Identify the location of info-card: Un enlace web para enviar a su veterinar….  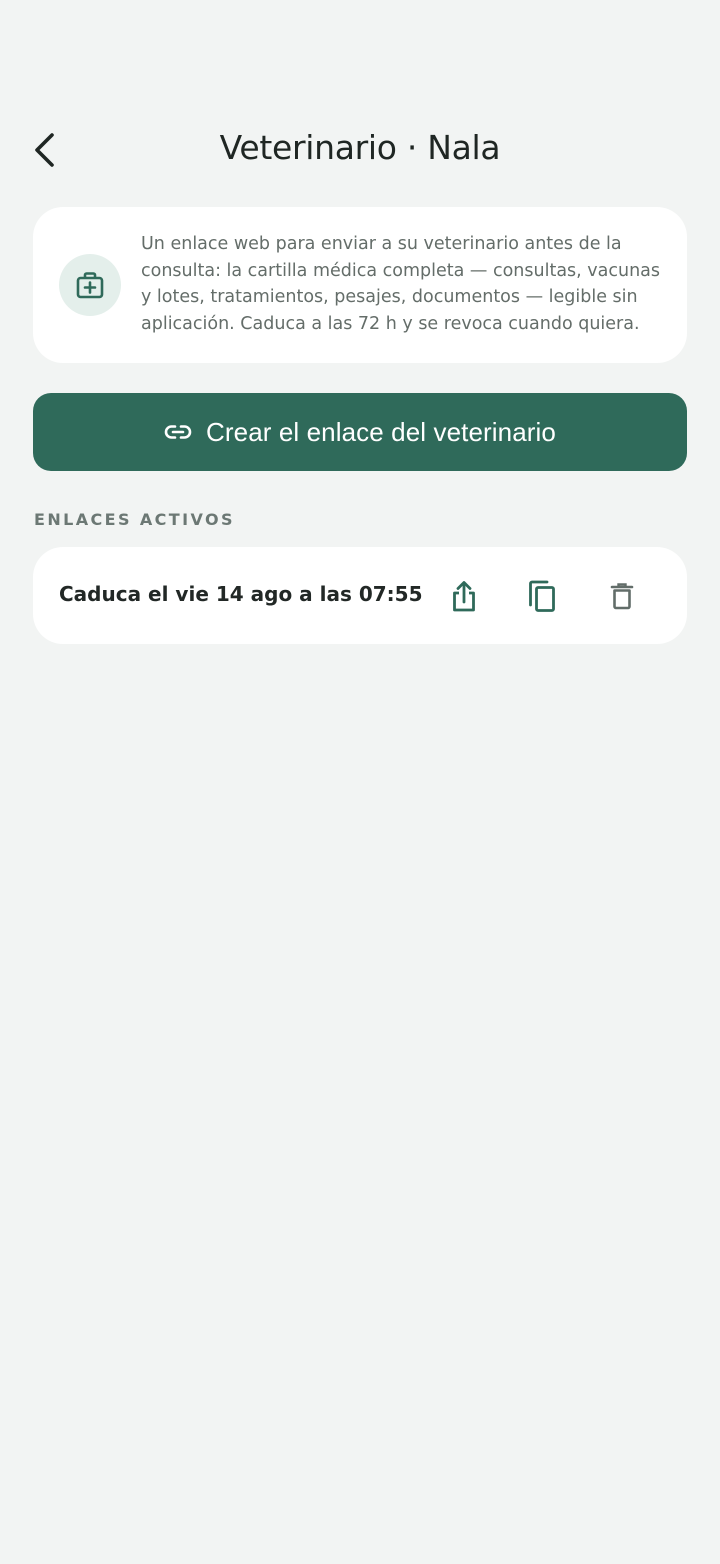
(360, 285).